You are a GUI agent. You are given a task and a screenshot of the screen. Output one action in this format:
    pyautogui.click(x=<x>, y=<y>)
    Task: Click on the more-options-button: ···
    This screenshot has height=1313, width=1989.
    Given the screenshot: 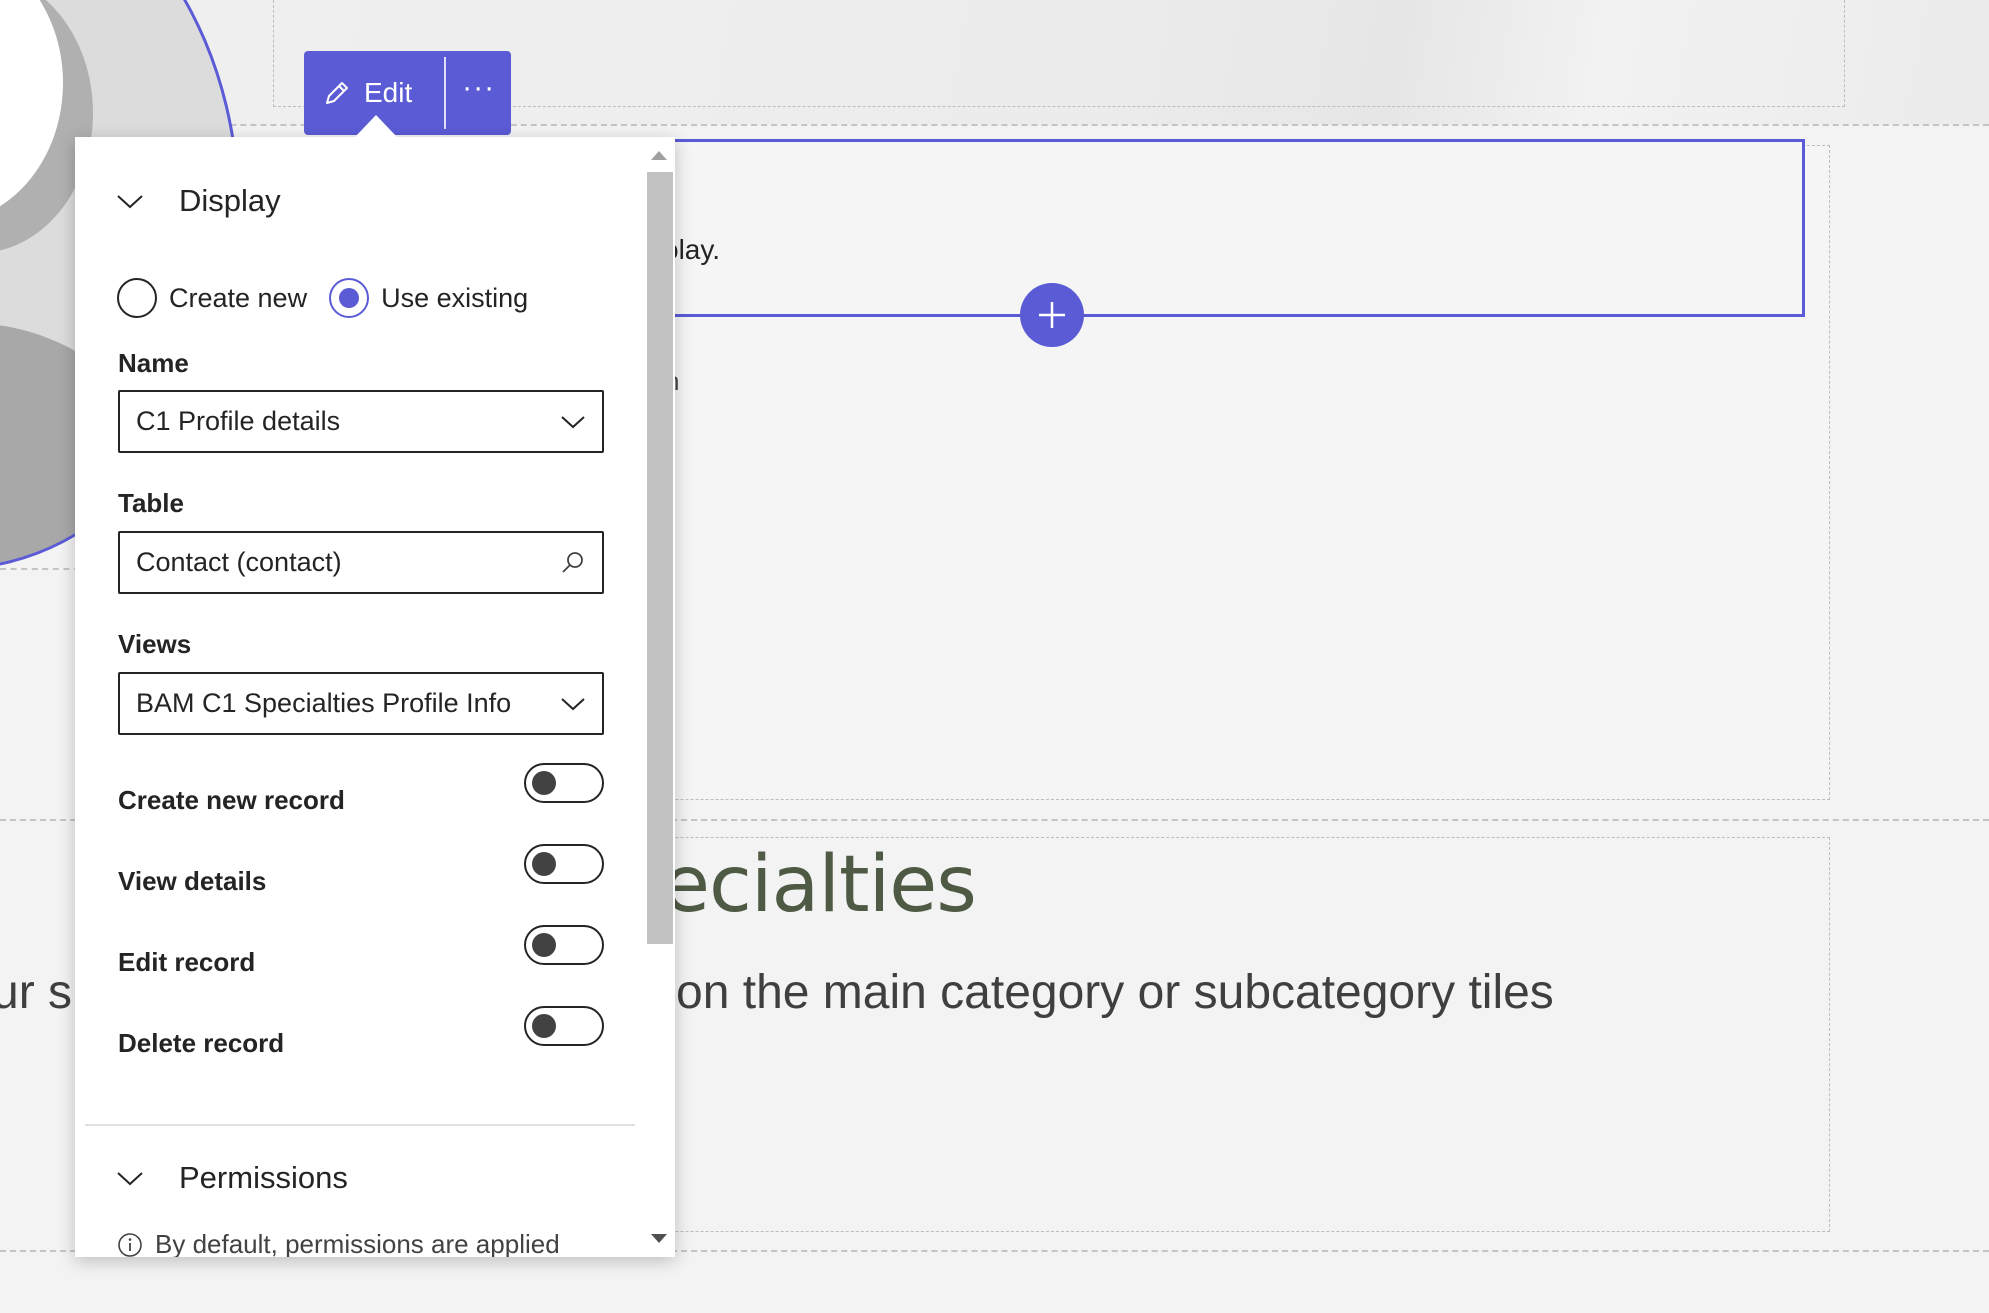 What is the action you would take?
    pyautogui.click(x=478, y=93)
    